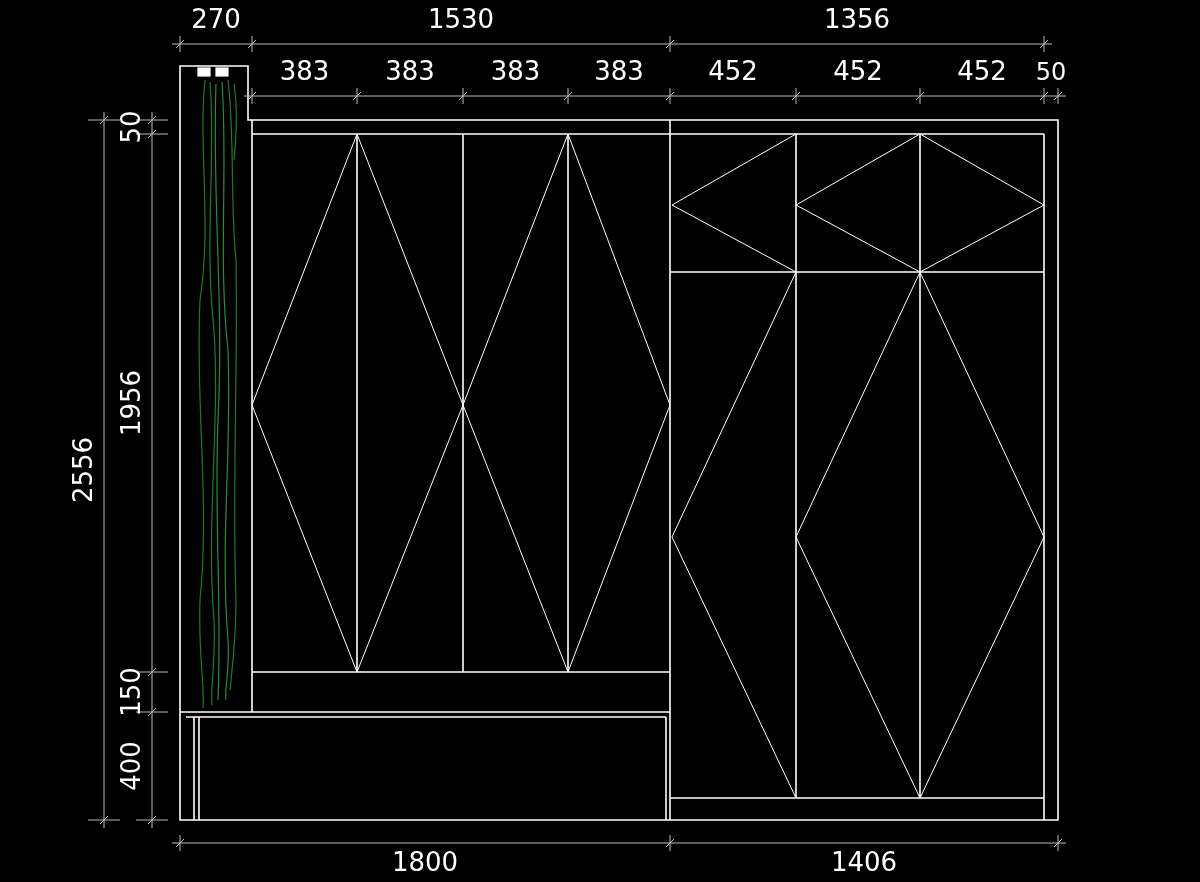 This screenshot has height=882, width=1200. What do you see at coordinates (425, 862) in the screenshot?
I see `dimension-label: 1800` at bounding box center [425, 862].